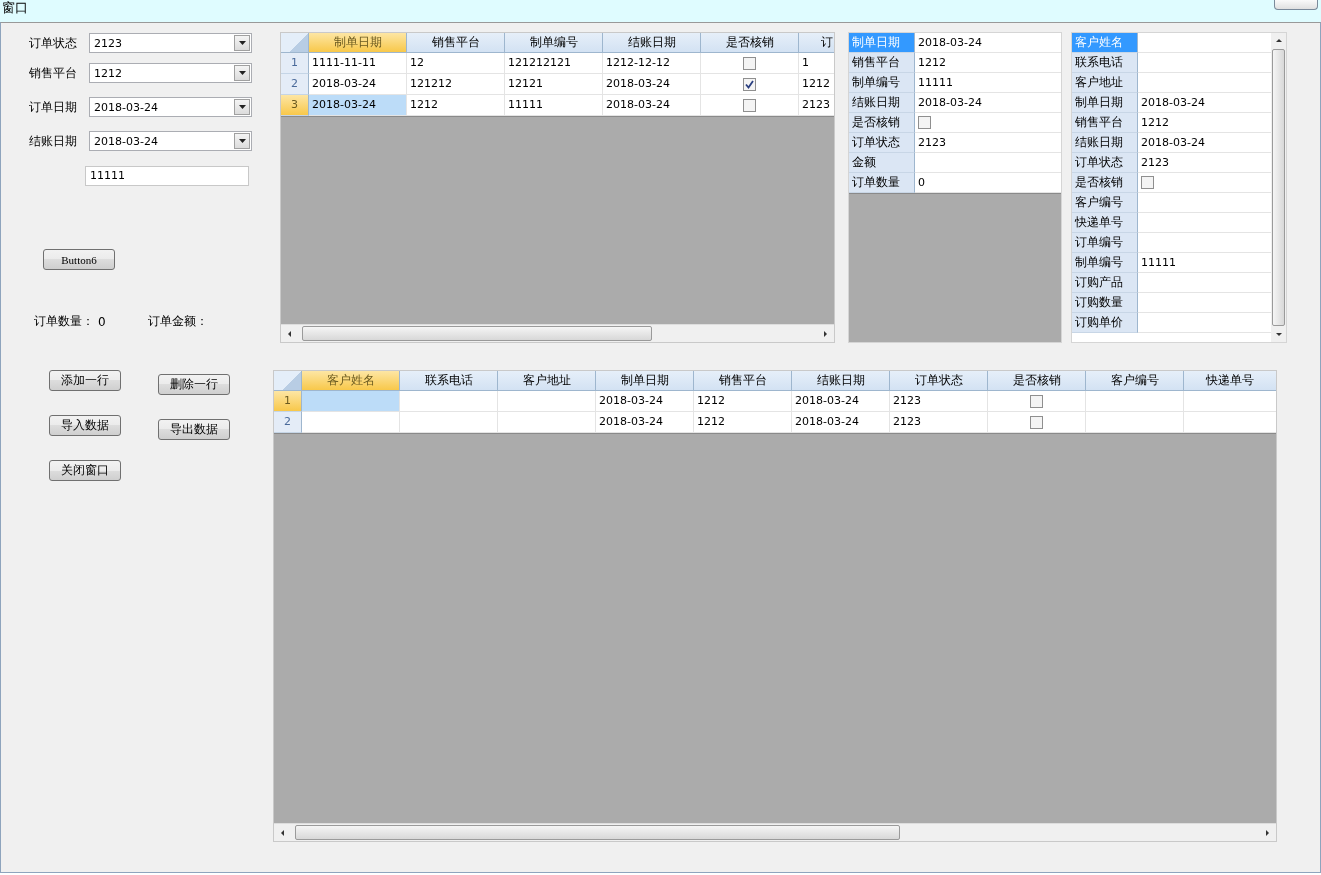 The width and height of the screenshot is (1321, 875). Describe the element at coordinates (1105, 103) in the screenshot. I see `property-label: 制单日期` at that location.